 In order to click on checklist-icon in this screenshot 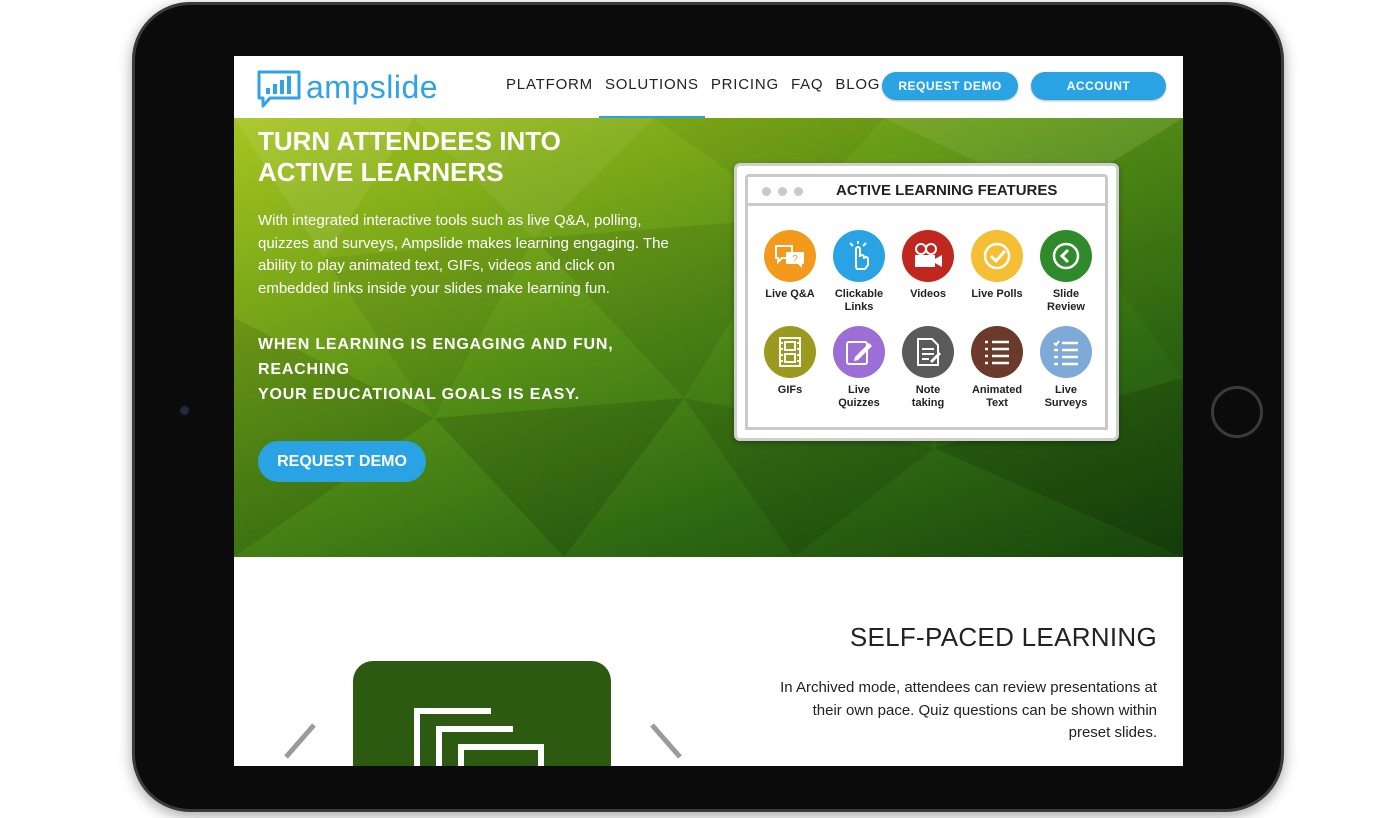, I will do `click(1066, 352)`.